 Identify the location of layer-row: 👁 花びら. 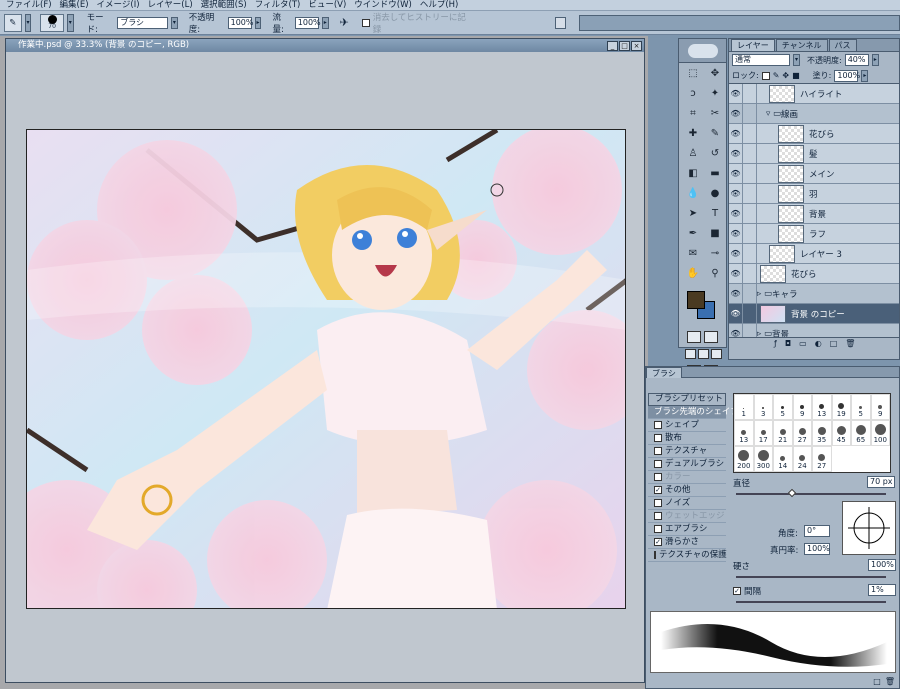
(814, 274).